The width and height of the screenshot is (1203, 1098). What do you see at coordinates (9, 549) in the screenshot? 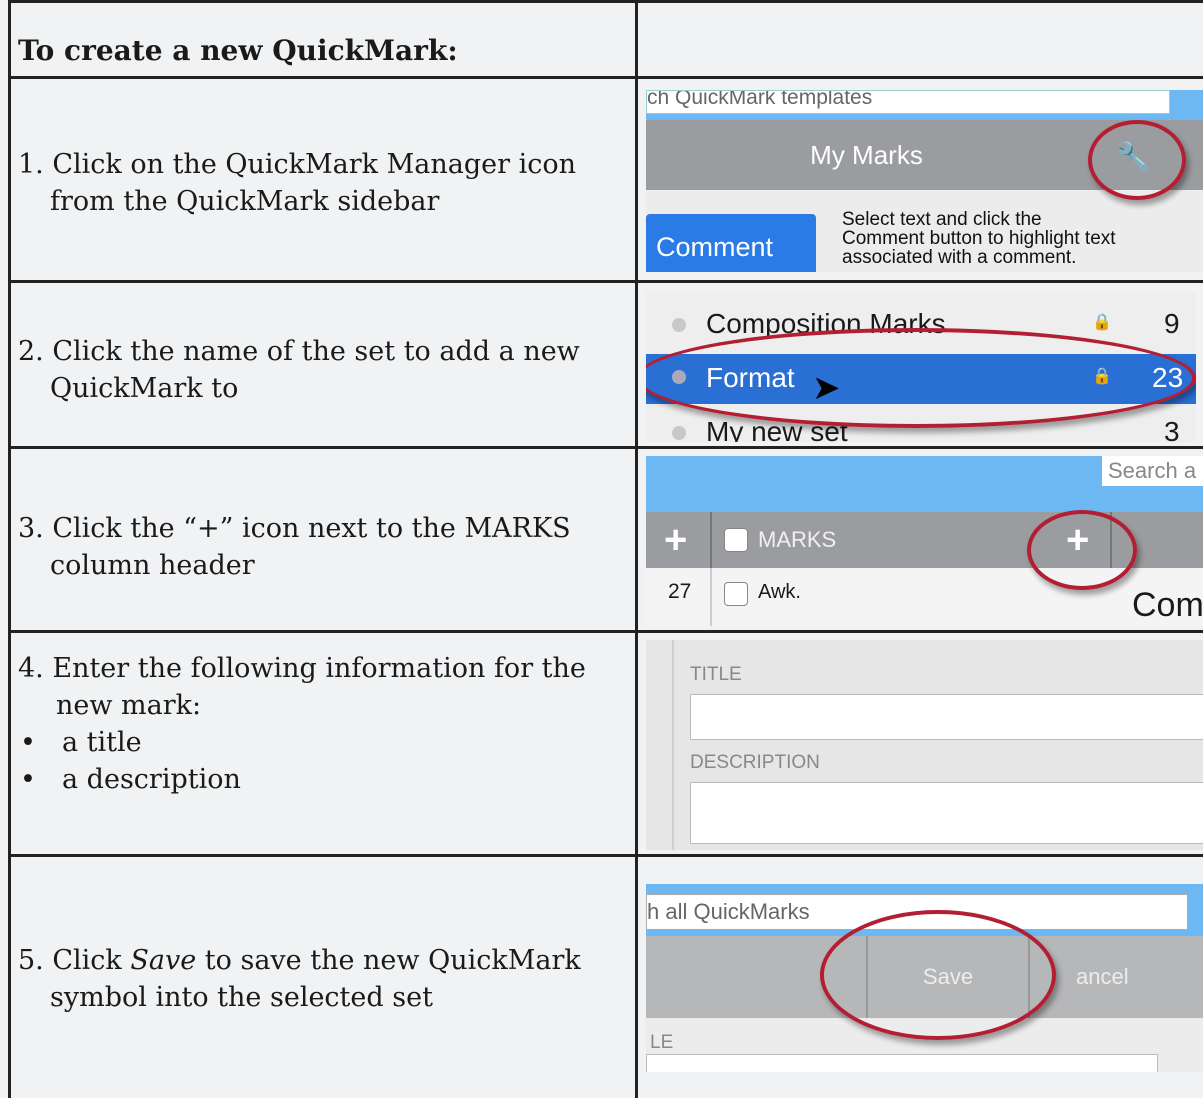
I see `table-border-left` at bounding box center [9, 549].